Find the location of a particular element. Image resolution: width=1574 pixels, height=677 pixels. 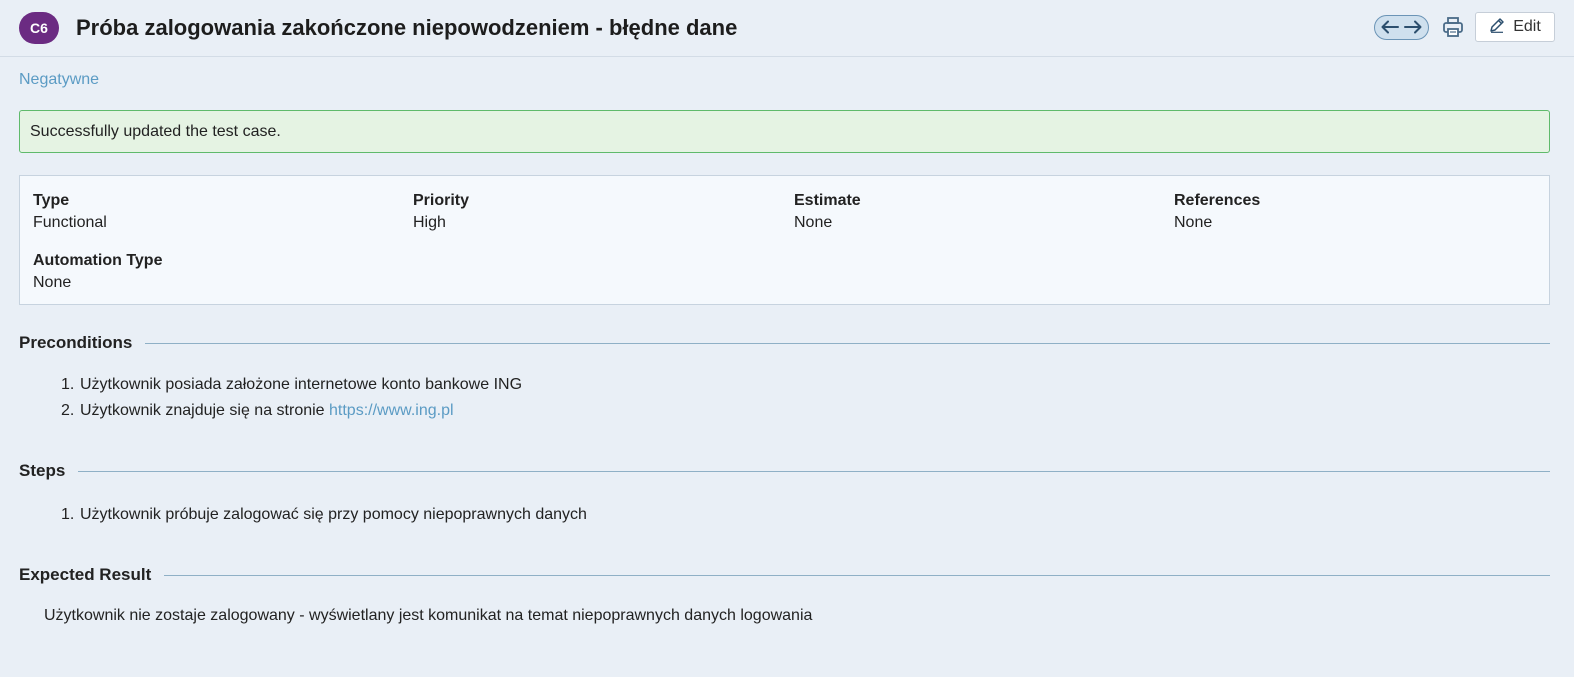

alert-message: Successfully updated the test case. is located at coordinates (155, 131).